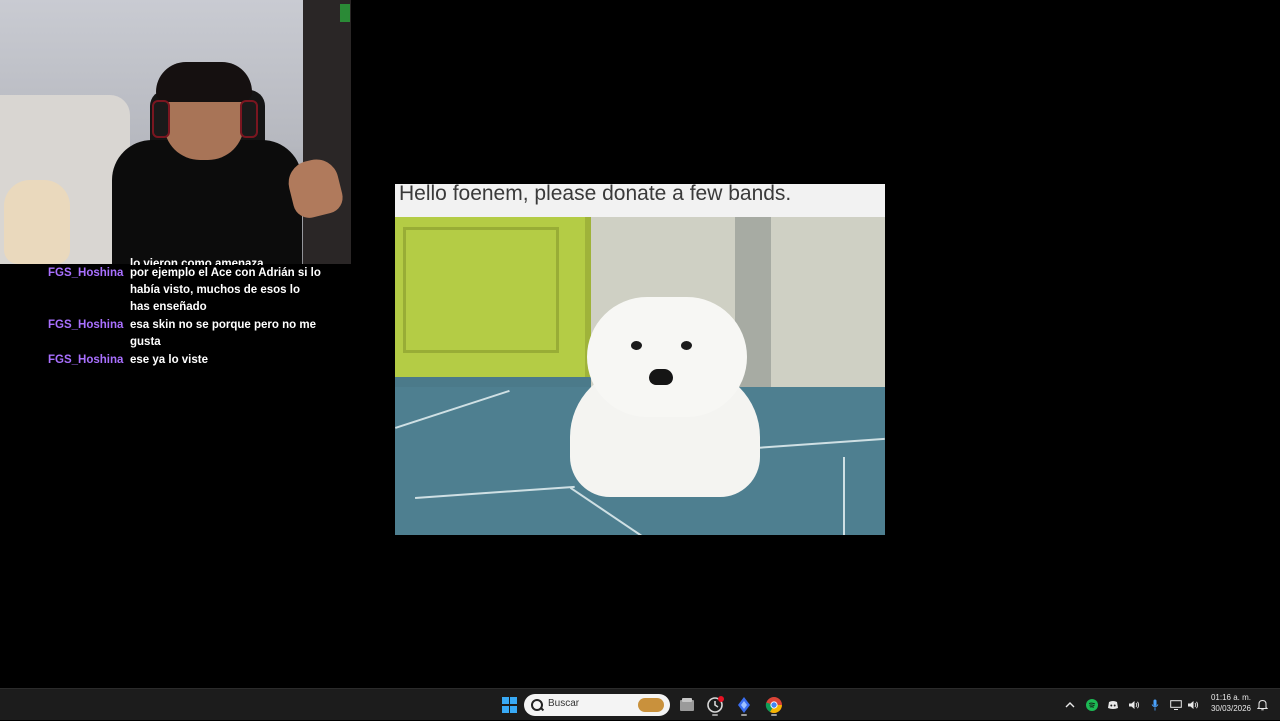 This screenshot has height=721, width=1280. I want to click on taskbar: Buscar 01:16 a. m. 30/03/2026, so click(640, 704).